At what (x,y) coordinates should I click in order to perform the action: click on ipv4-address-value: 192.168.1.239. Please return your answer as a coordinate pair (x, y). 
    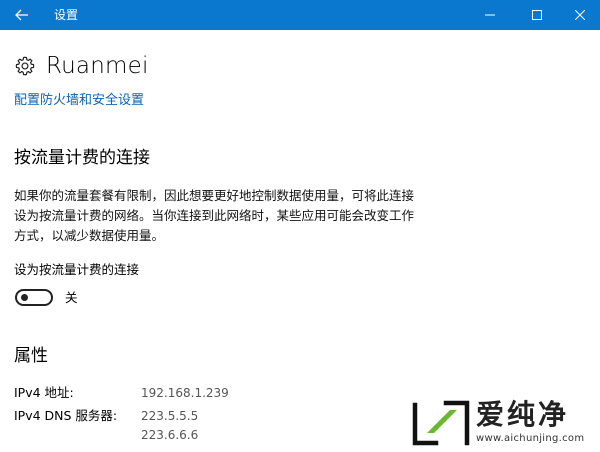
    Looking at the image, I should click on (185, 393).